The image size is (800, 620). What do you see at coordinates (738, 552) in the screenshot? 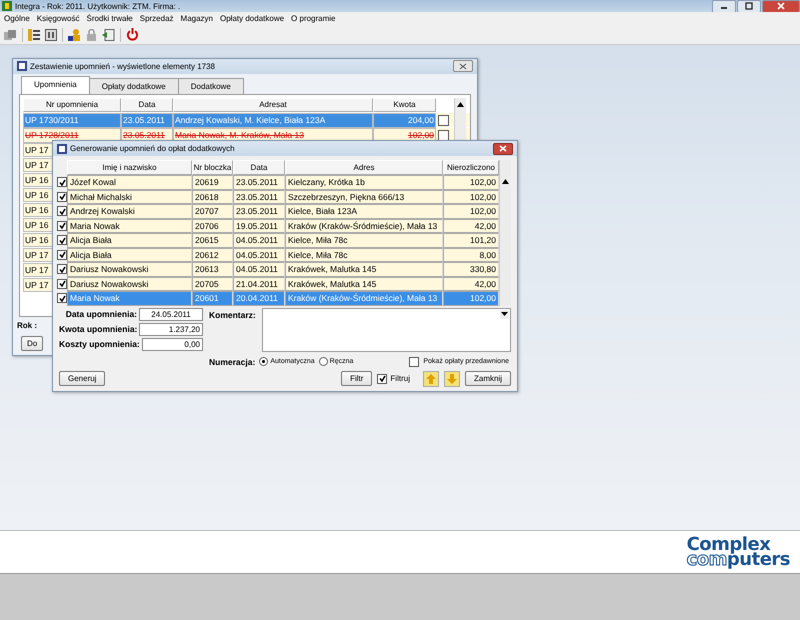
I see `logo: Complex computers` at bounding box center [738, 552].